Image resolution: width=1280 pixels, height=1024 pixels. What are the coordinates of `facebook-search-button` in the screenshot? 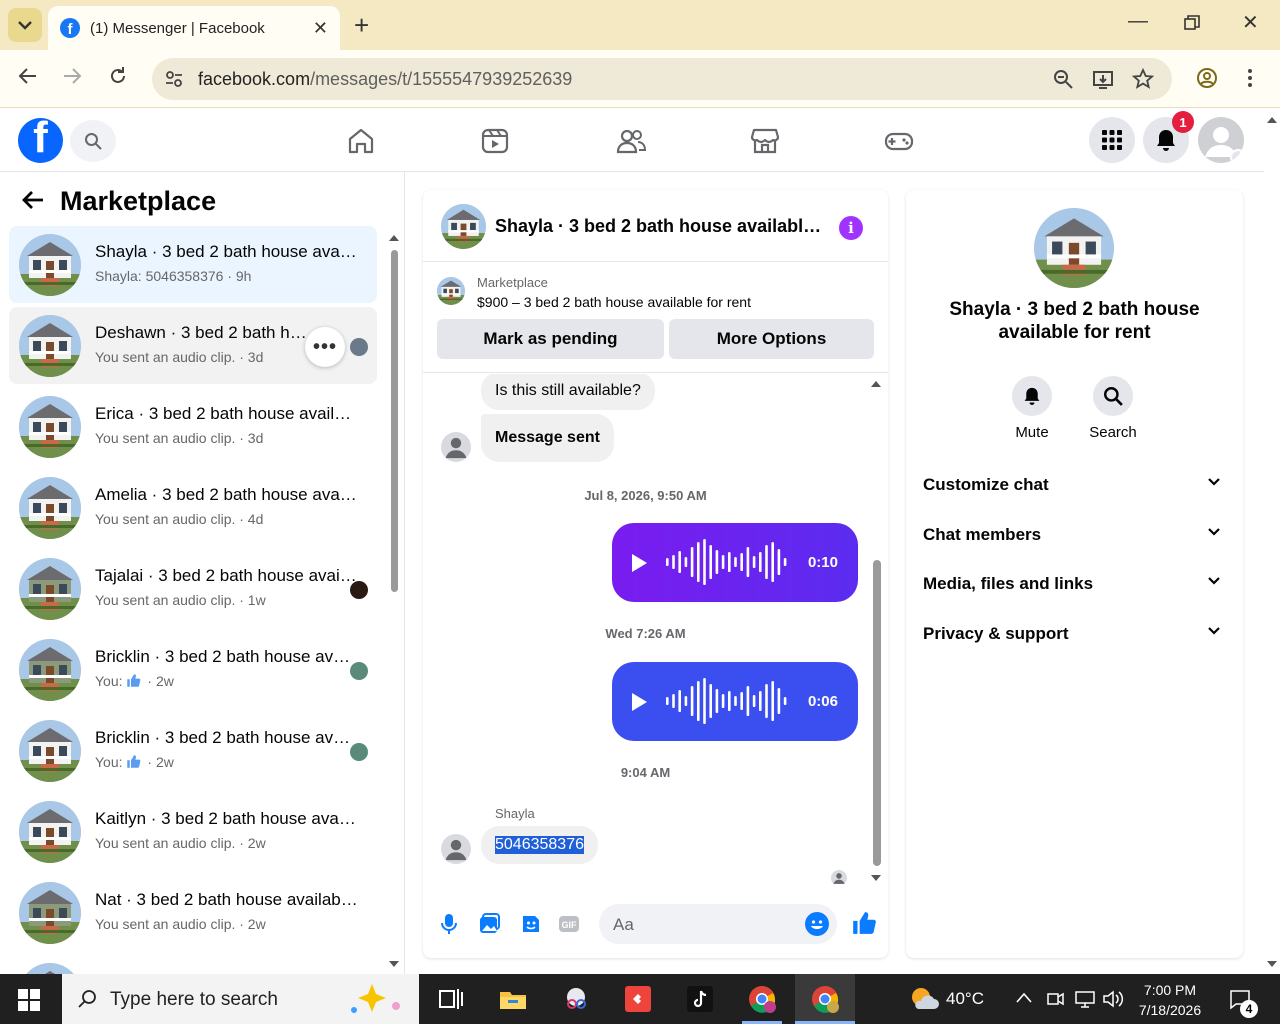 It's located at (93, 141).